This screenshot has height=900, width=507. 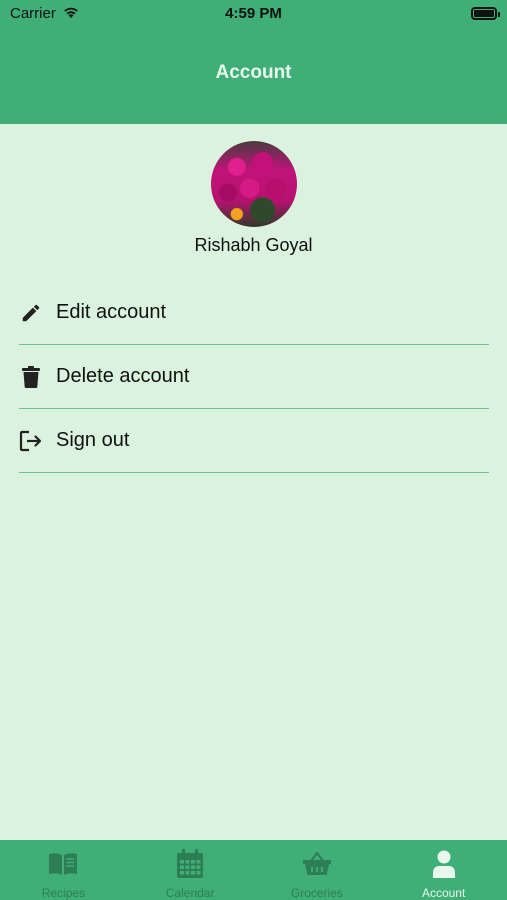 I want to click on delete-account-button: Delete account, so click(x=254, y=377).